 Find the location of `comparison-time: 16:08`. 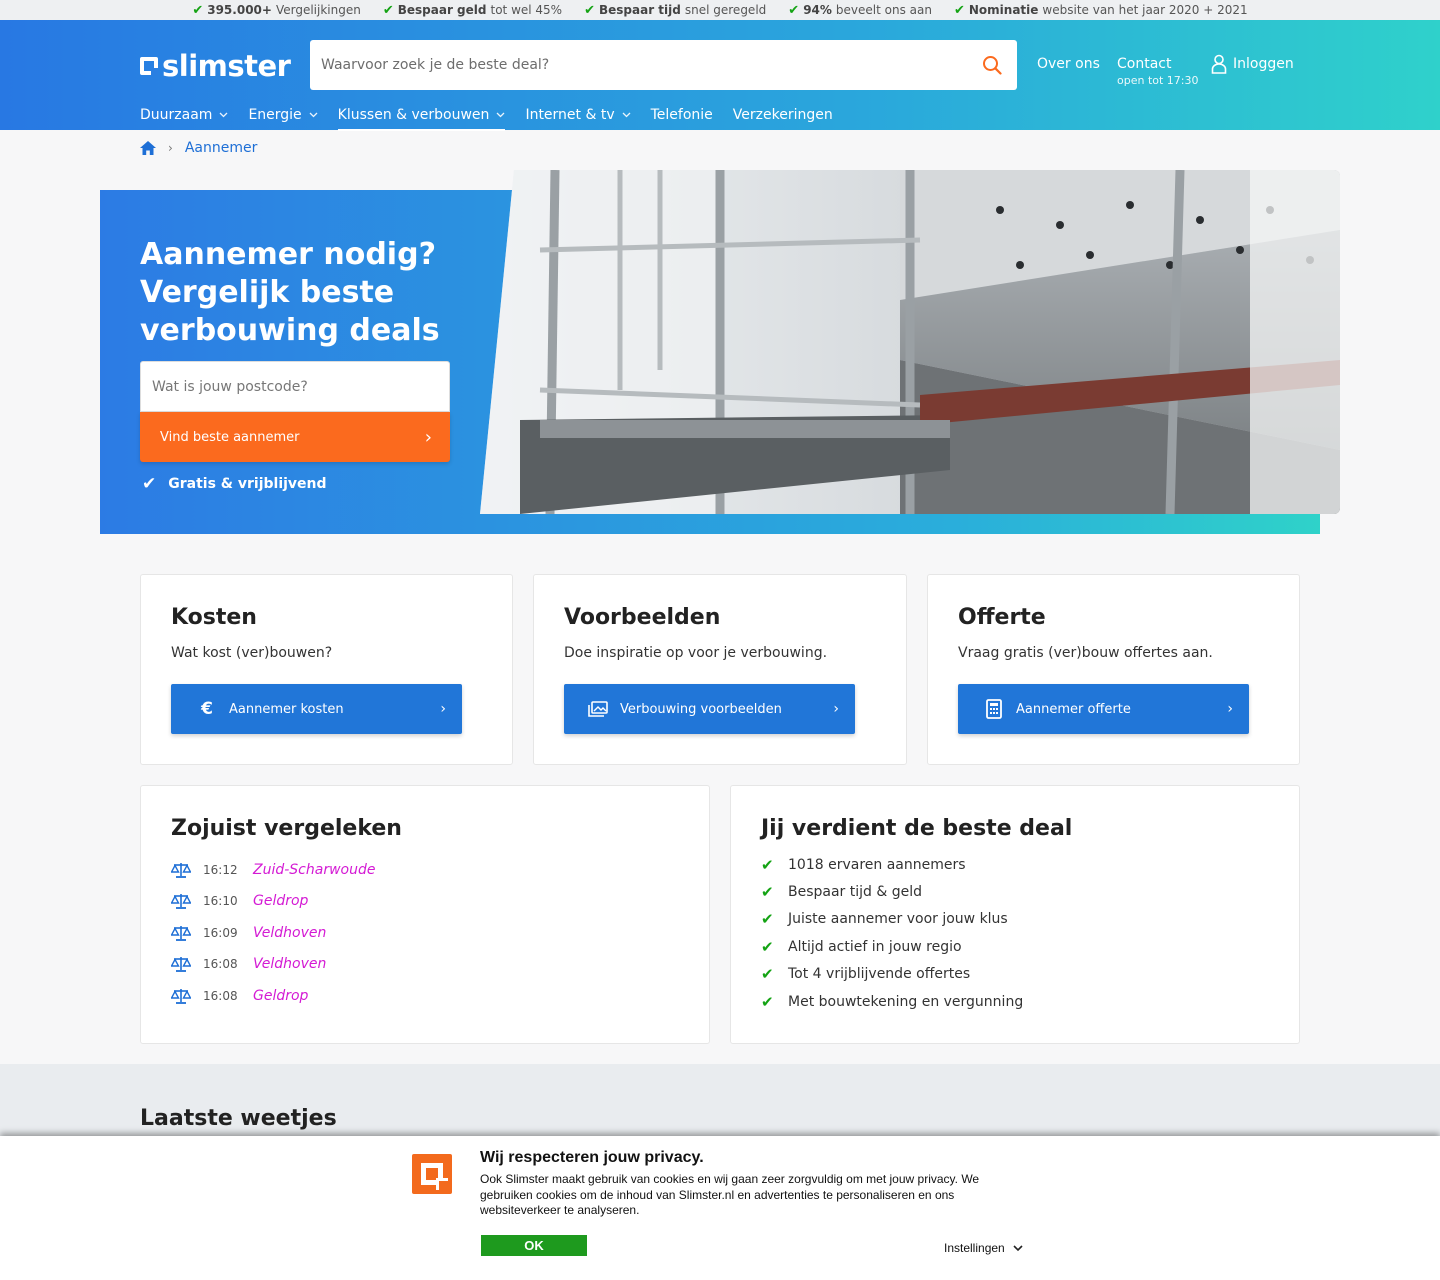

comparison-time: 16:08 is located at coordinates (220, 995).